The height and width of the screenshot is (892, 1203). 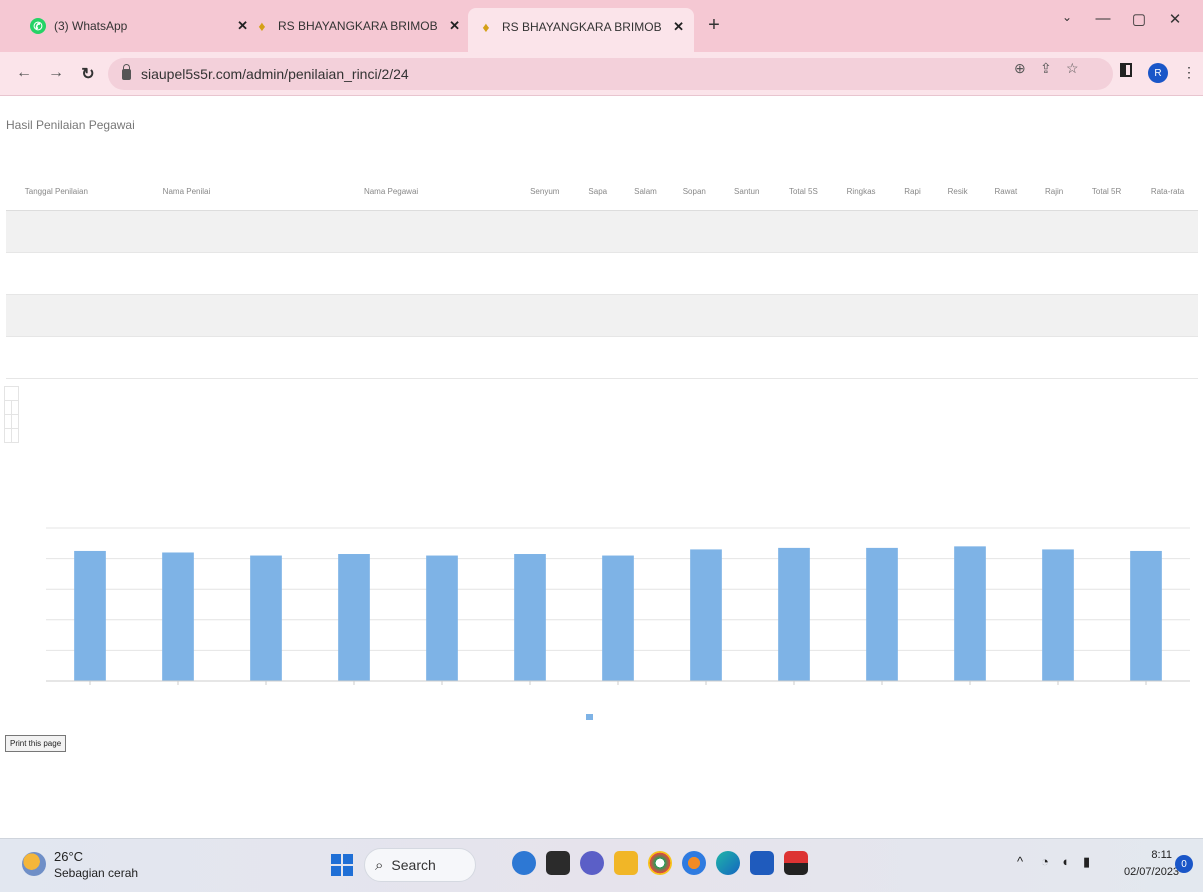 I want to click on maximize-icon: ▢, so click(x=1139, y=19).